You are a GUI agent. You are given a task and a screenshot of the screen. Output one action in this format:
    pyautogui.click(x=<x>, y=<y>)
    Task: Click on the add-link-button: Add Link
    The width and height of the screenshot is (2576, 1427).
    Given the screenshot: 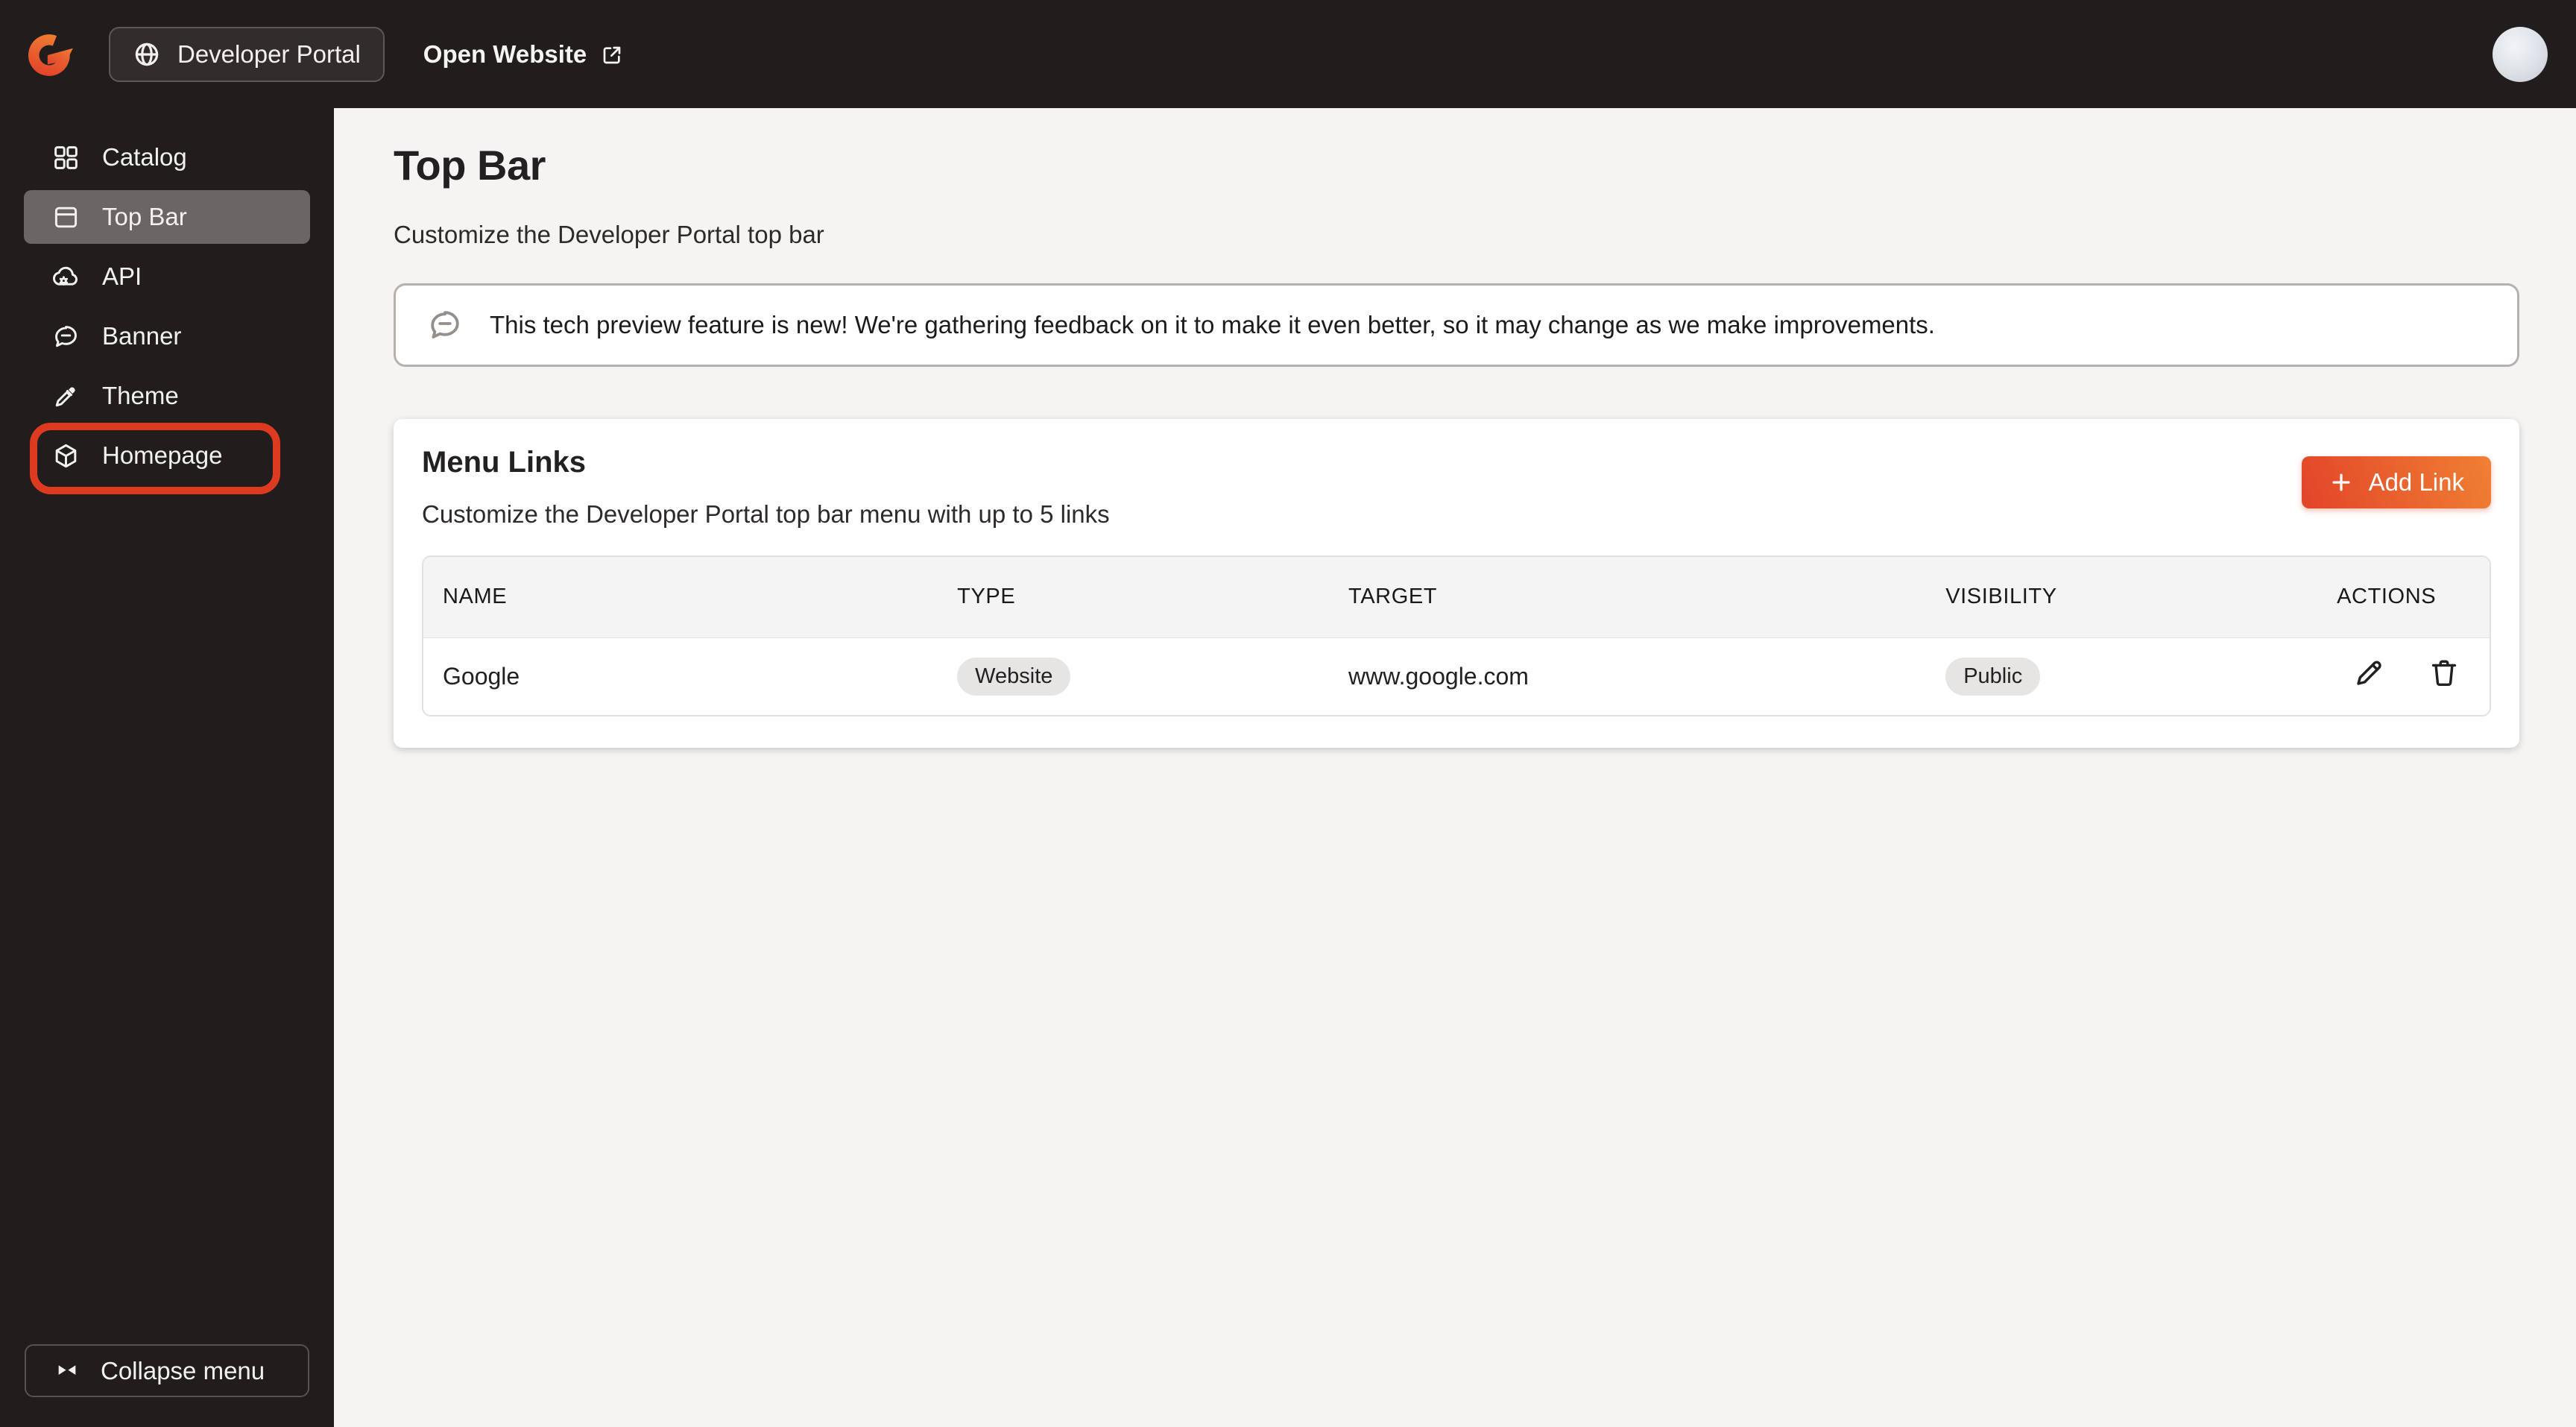 What is the action you would take?
    pyautogui.click(x=2396, y=482)
    